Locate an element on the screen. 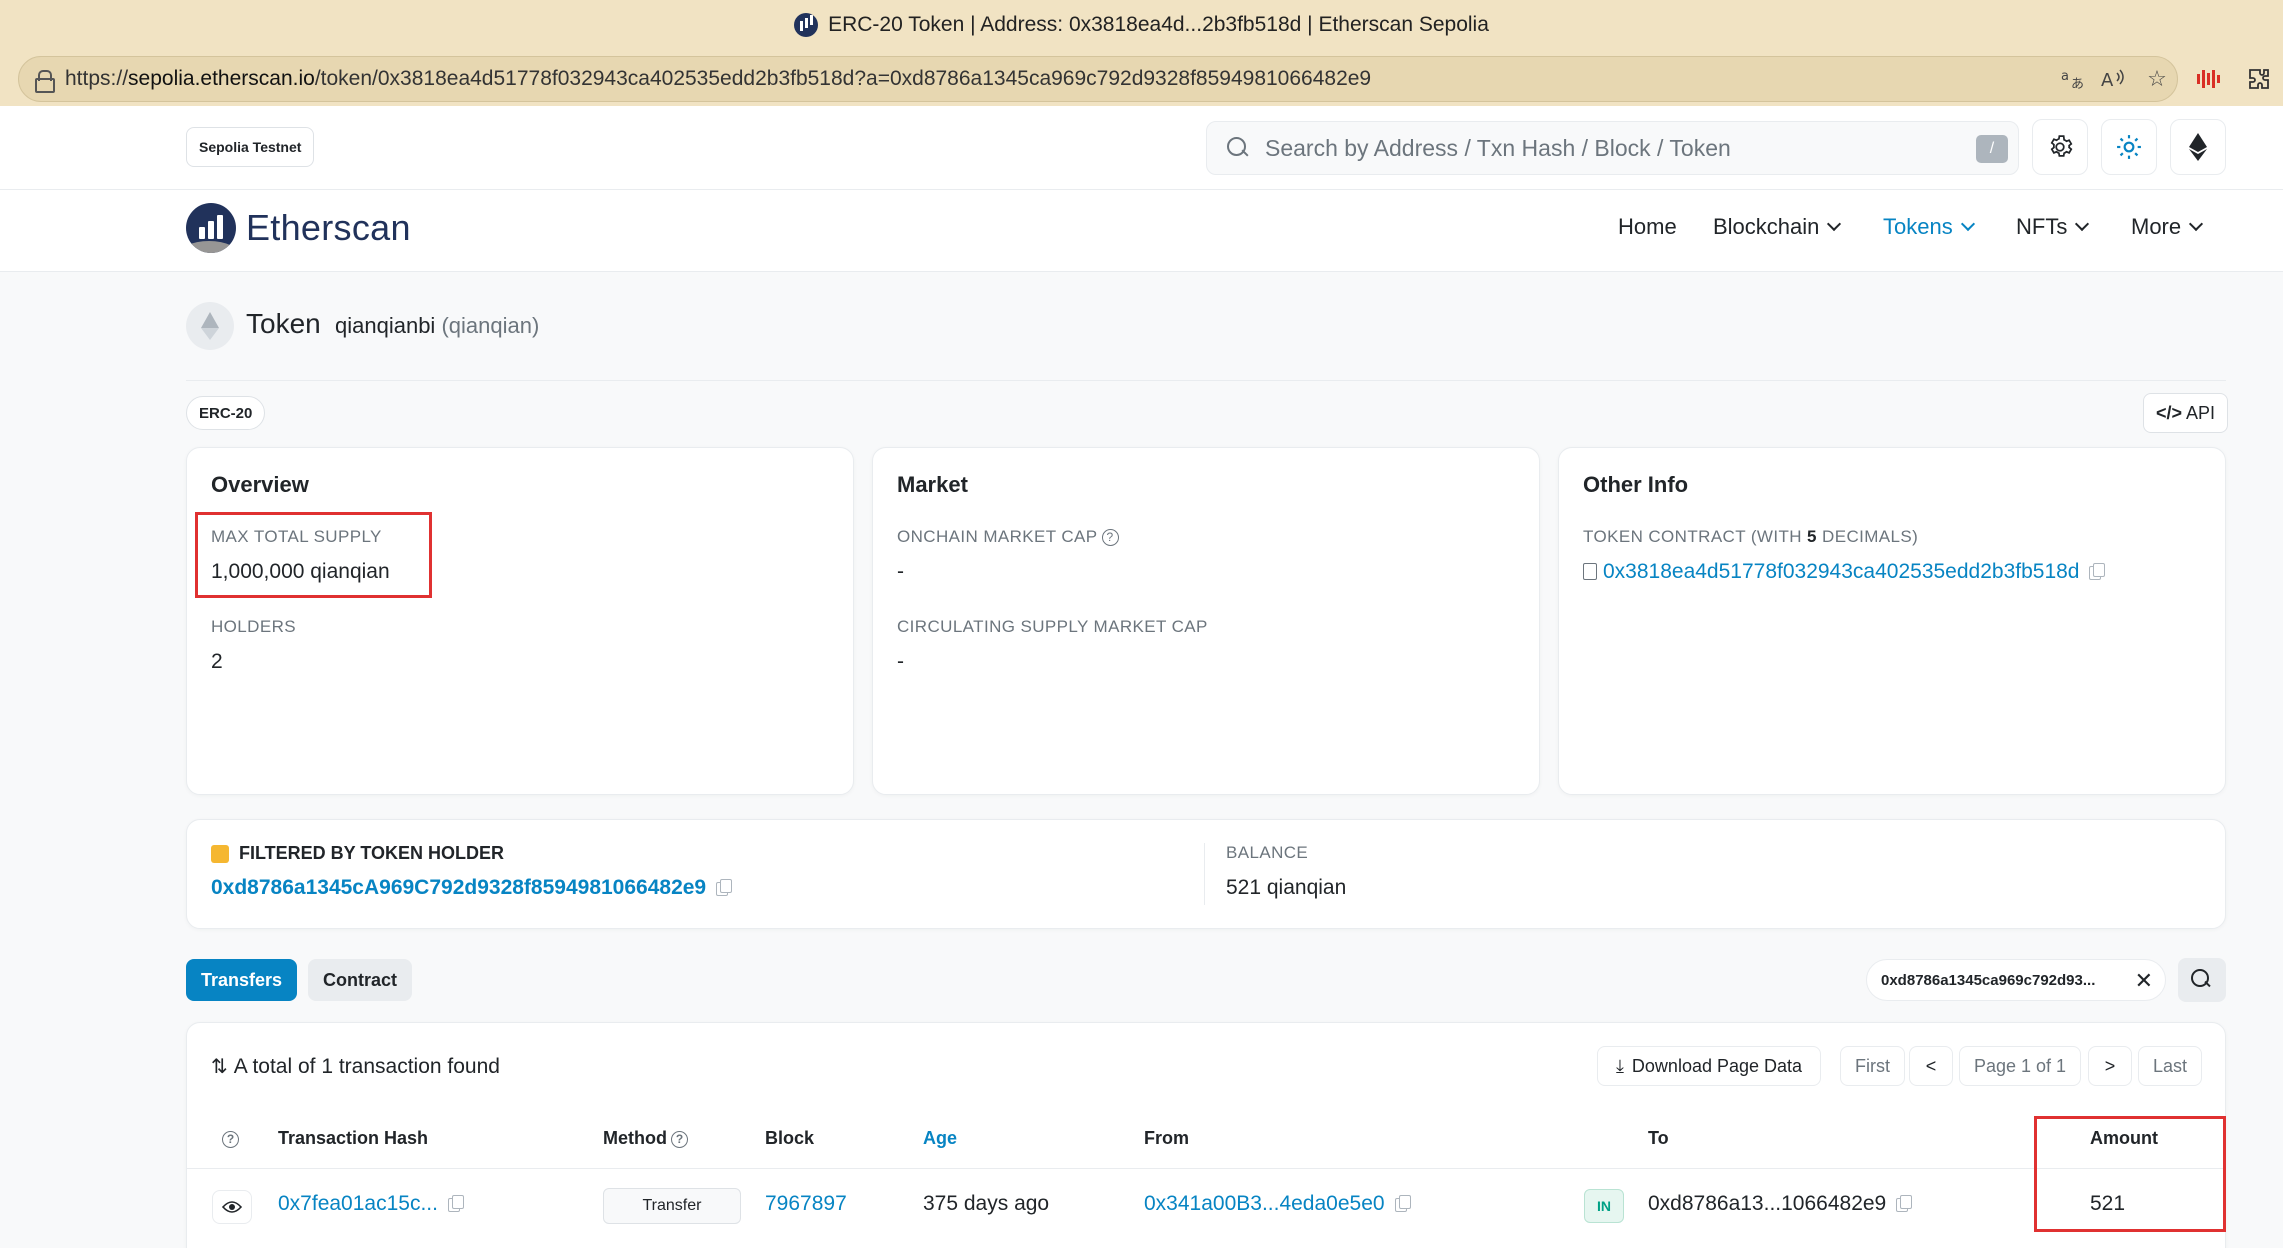  nav-tokens: Tokens is located at coordinates (1929, 227).